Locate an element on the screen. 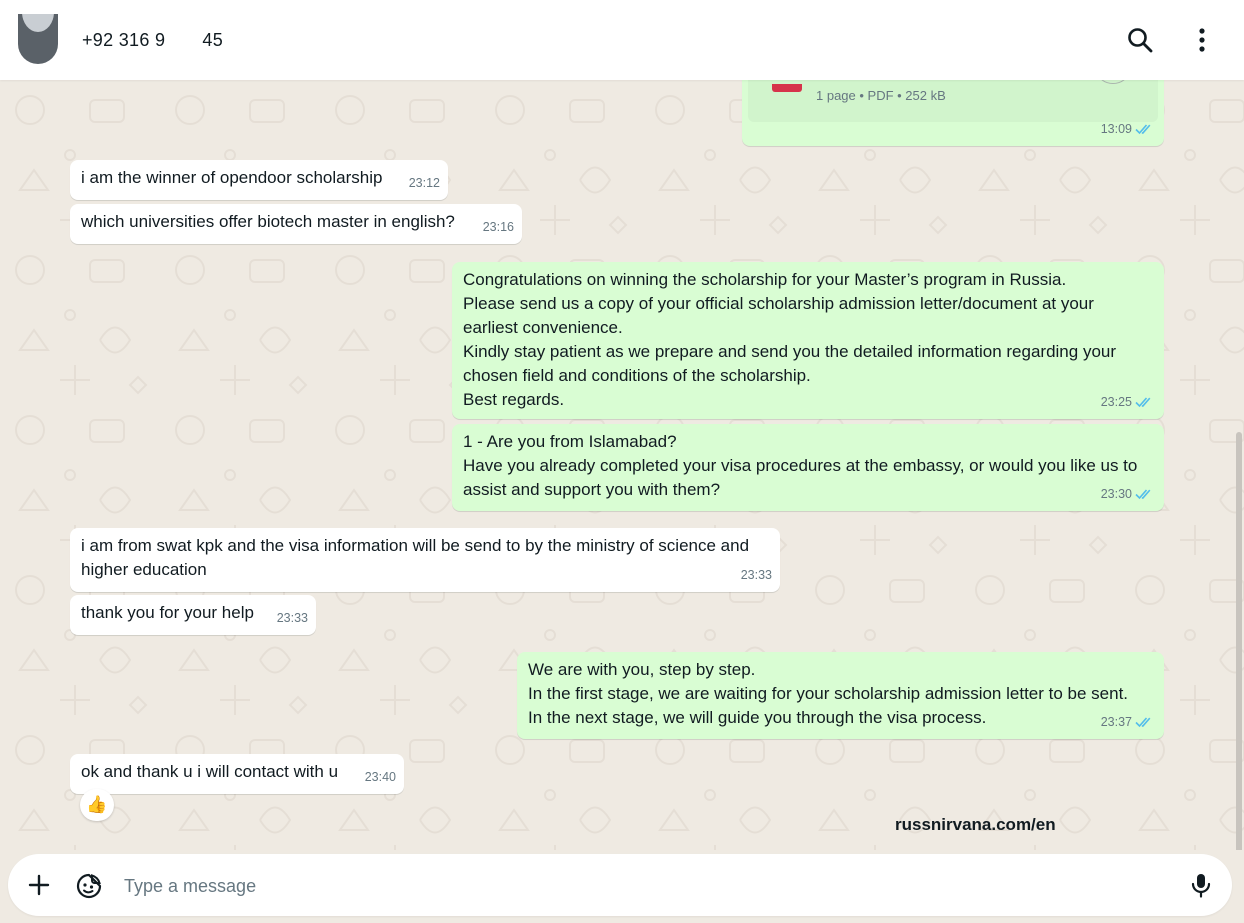 The height and width of the screenshot is (923, 1244). message-text: ok and thank u i will contact with u is located at coordinates (210, 771).